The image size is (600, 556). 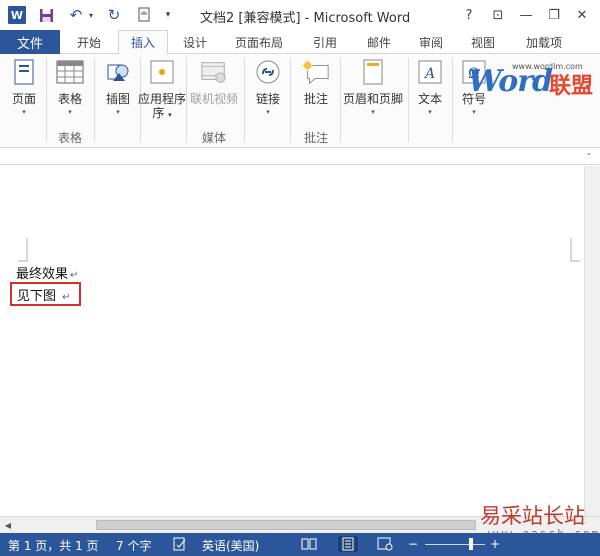 What do you see at coordinates (495, 544) in the screenshot?
I see `zoom-in-icon: +` at bounding box center [495, 544].